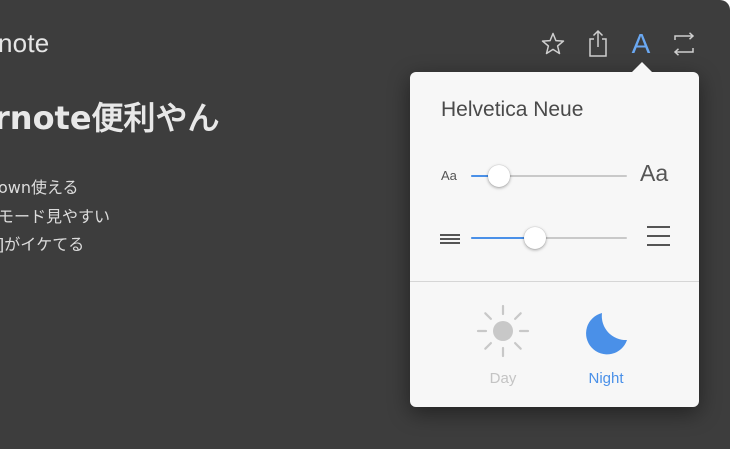  I want to click on star-icon, so click(553, 43).